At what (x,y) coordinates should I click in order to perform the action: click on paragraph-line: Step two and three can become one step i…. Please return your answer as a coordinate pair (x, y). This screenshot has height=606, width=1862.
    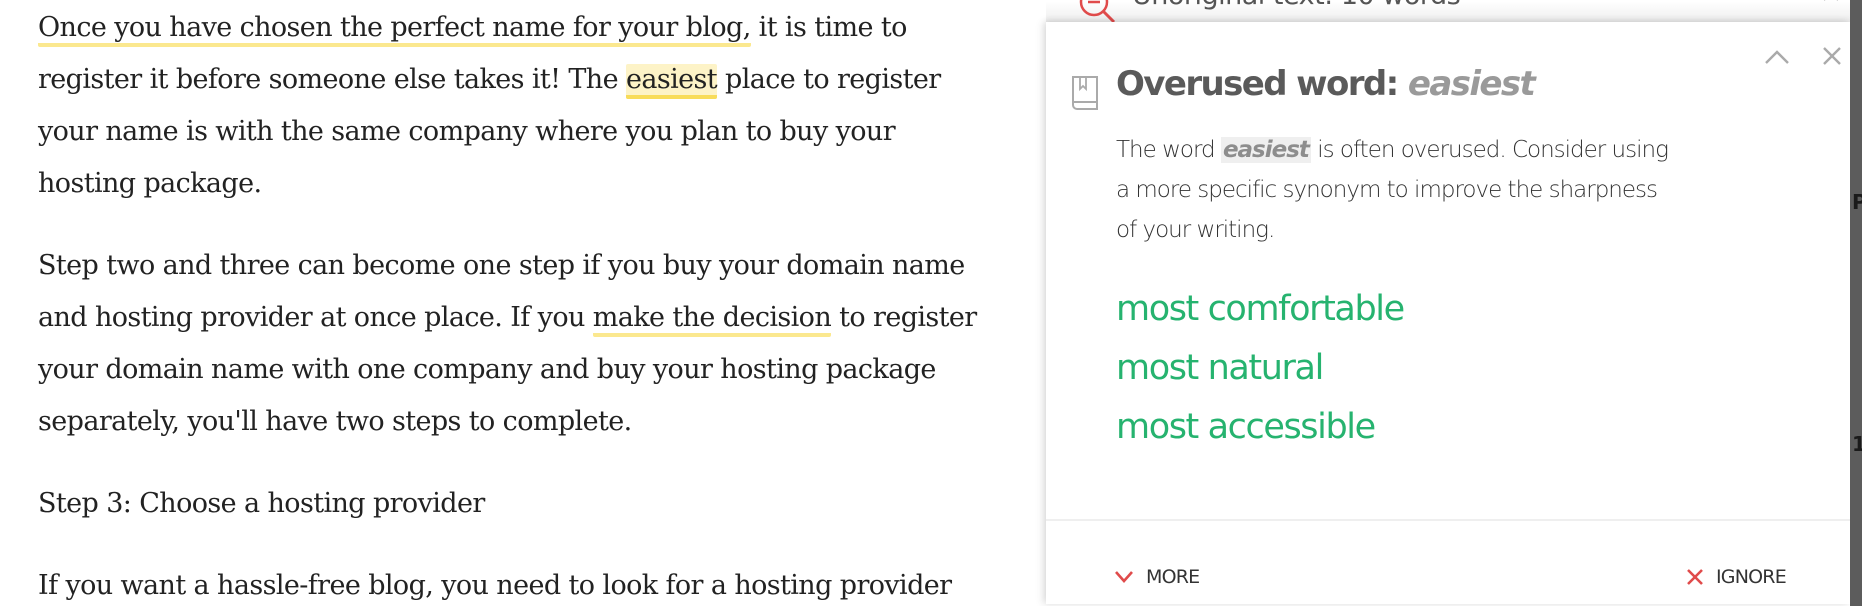
    Looking at the image, I should click on (501, 265).